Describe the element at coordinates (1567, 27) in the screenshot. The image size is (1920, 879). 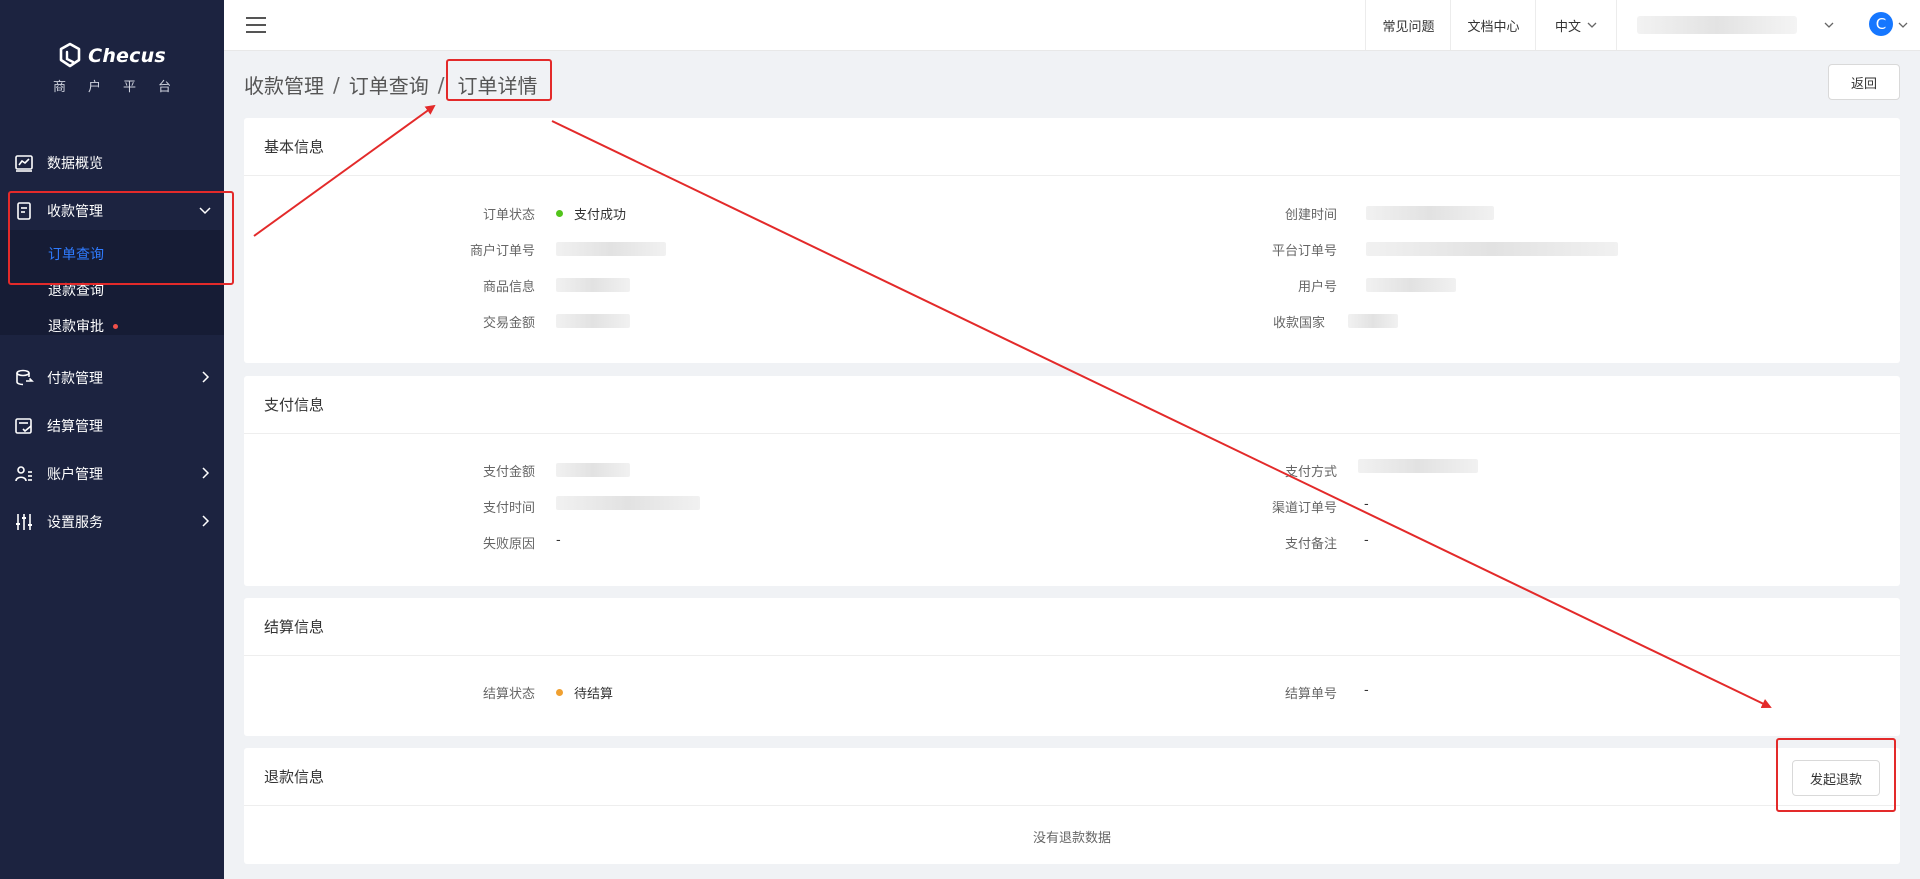
I see `language-label: 中文` at that location.